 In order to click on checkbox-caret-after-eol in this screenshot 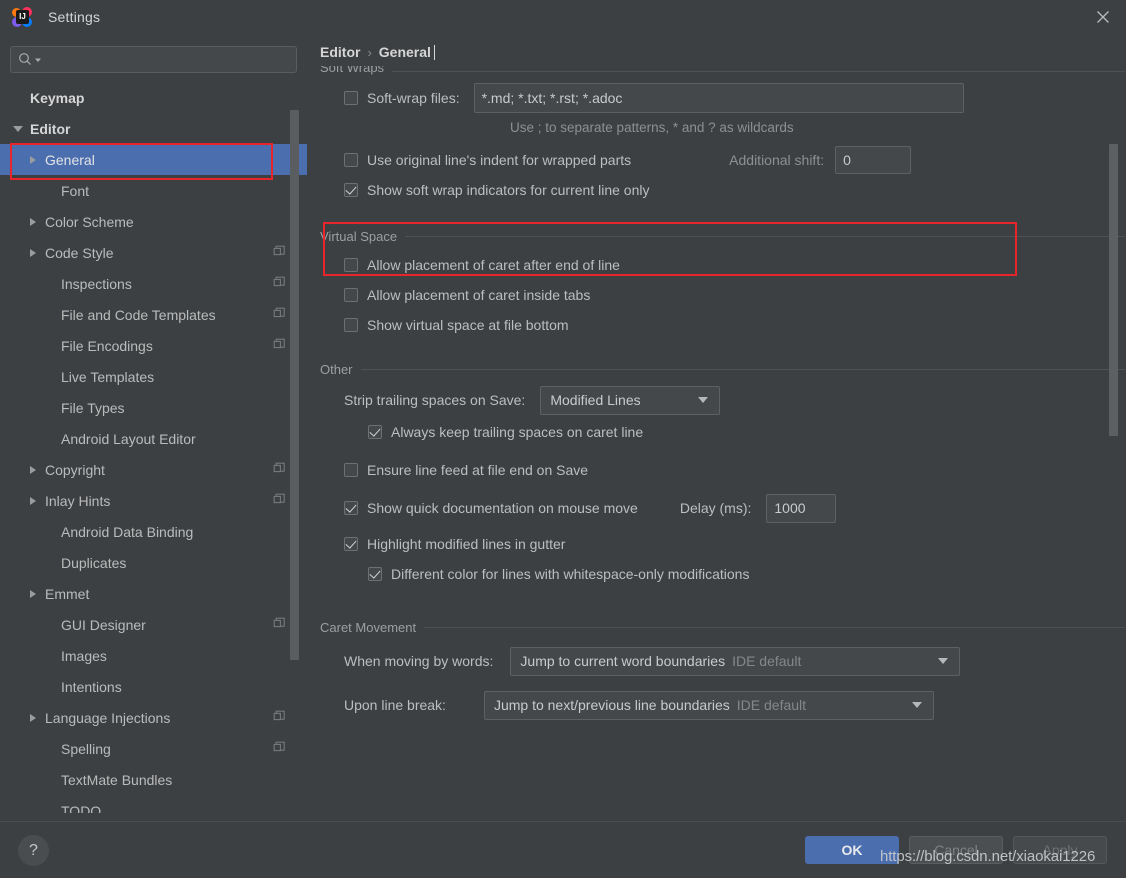, I will do `click(351, 265)`.